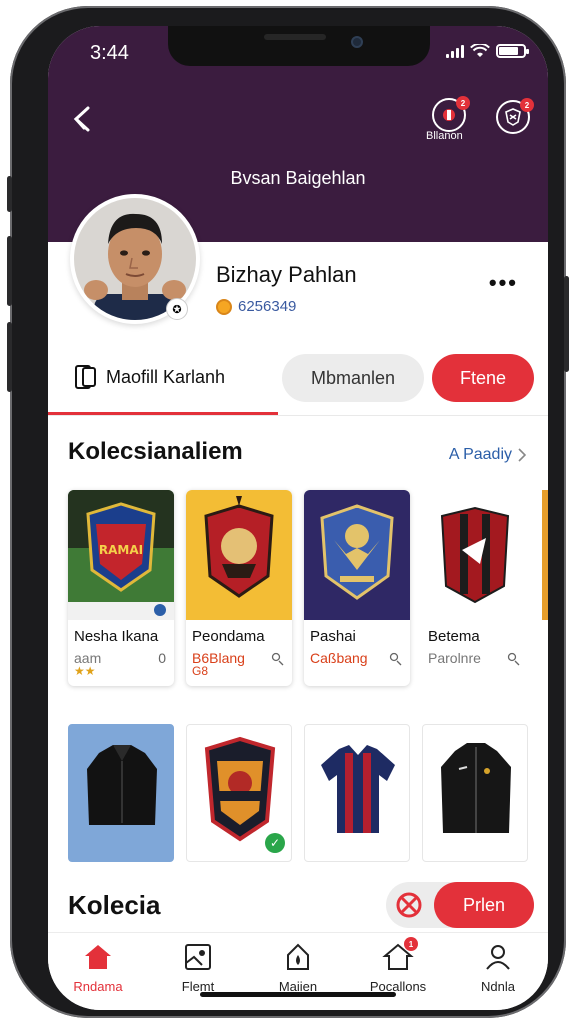  I want to click on nav-profile: Ndnla, so click(498, 971).